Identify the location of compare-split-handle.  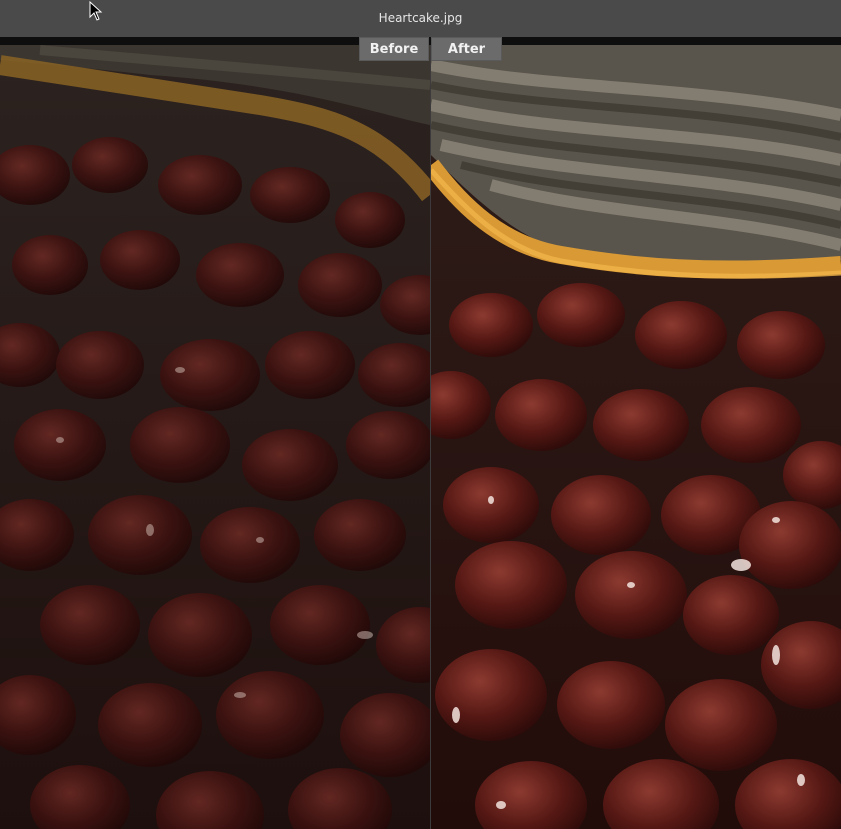
(430, 437).